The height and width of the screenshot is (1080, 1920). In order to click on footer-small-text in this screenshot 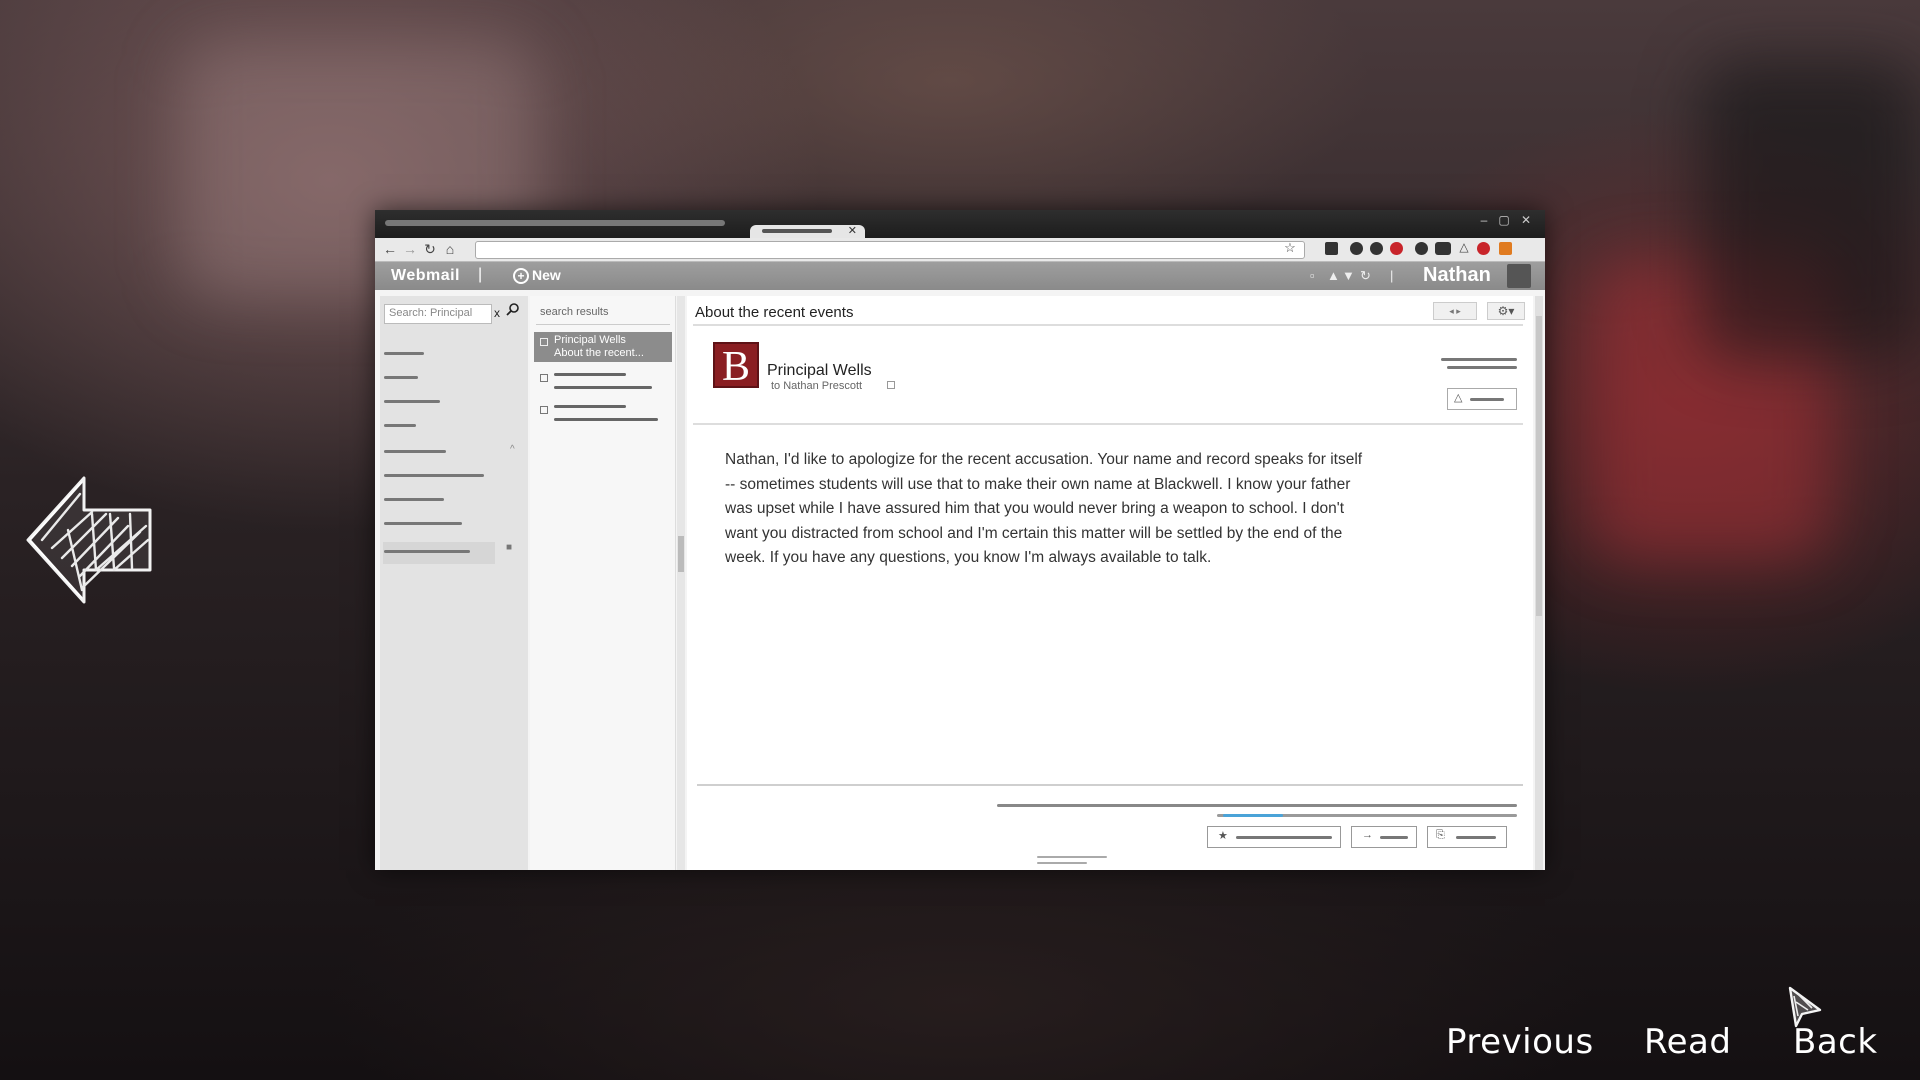, I will do `click(1072, 857)`.